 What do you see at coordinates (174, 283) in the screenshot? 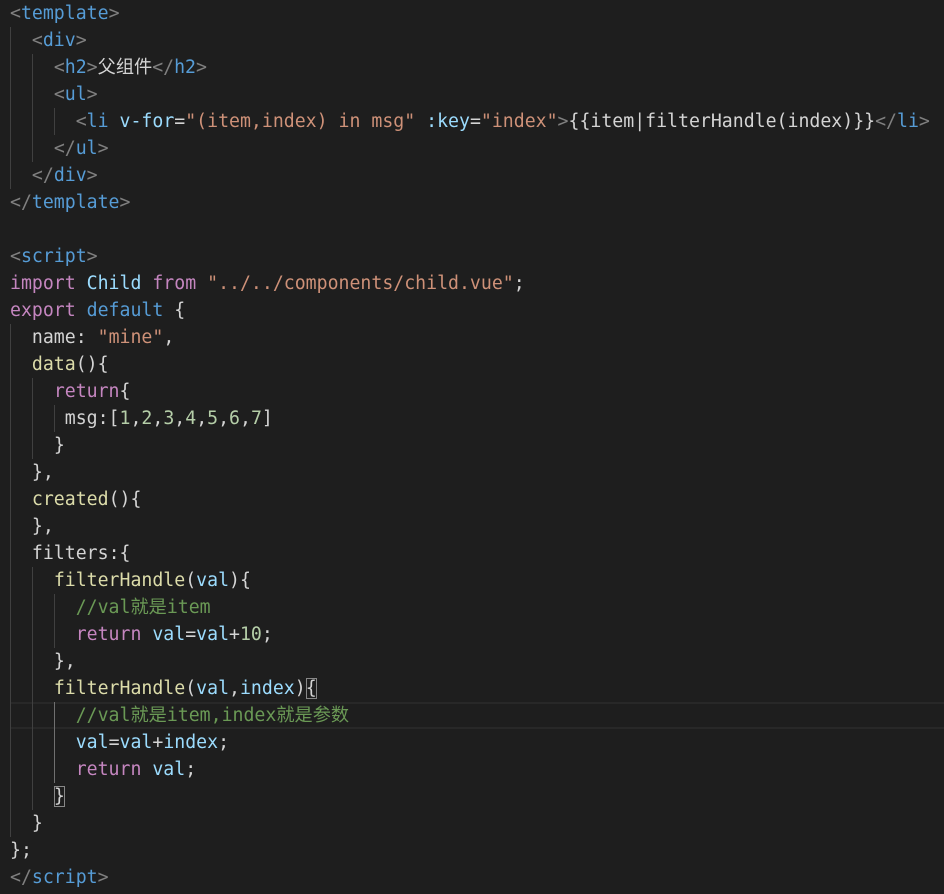
I see `keyword-token: from` at bounding box center [174, 283].